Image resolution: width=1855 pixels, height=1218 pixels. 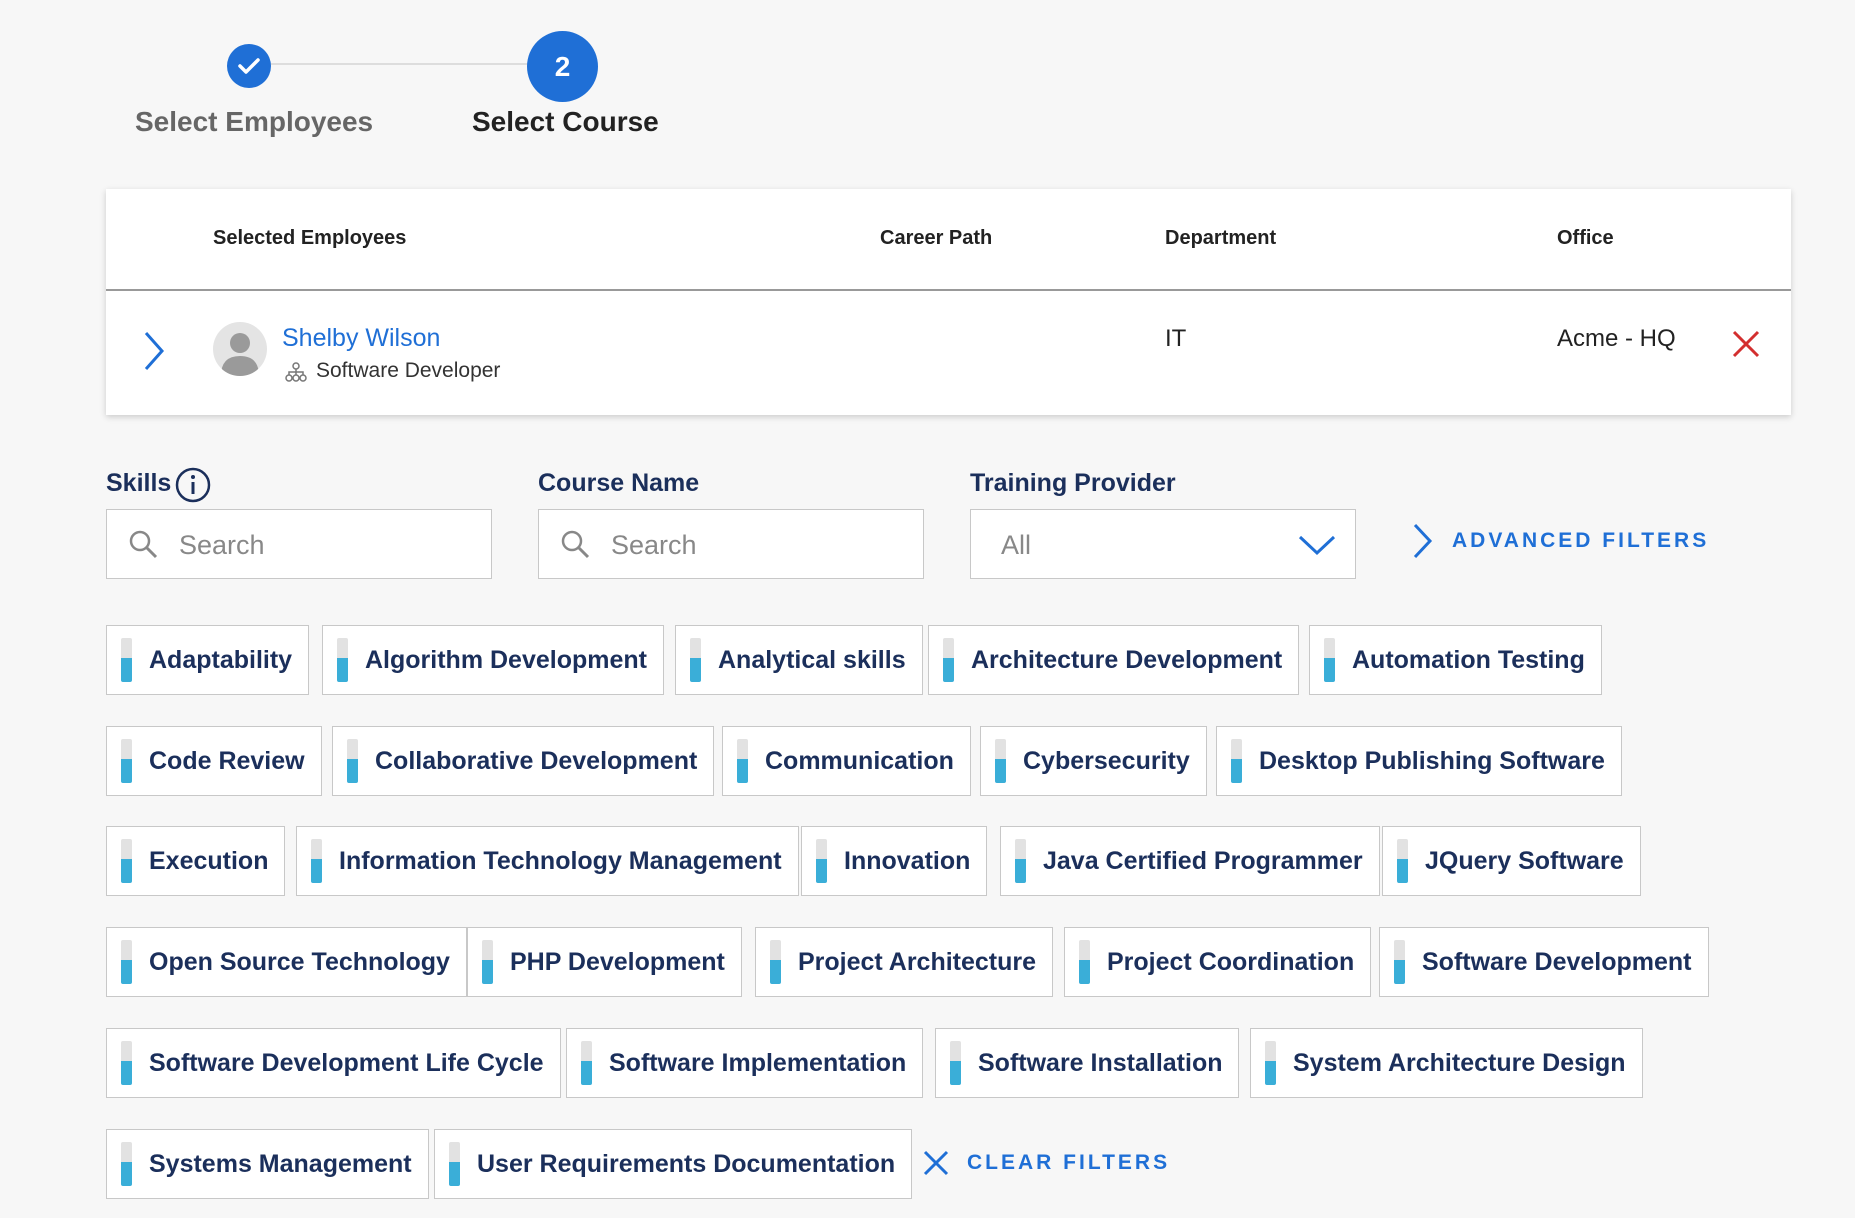 I want to click on skill-chip: Software Installation, so click(x=1087, y=1063).